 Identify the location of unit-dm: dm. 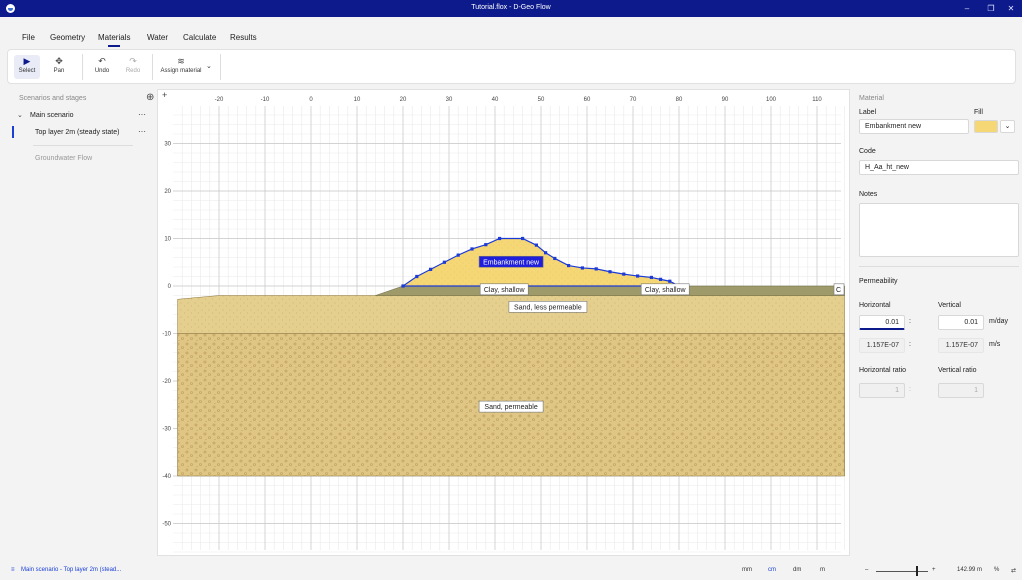
(797, 570).